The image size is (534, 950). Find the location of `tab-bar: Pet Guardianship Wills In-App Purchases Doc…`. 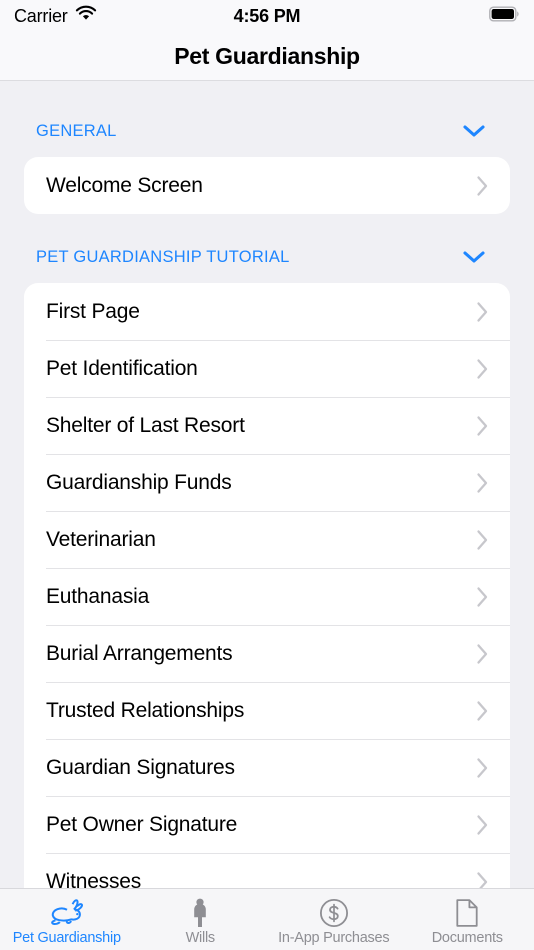

tab-bar: Pet Guardianship Wills In-App Purchases Doc… is located at coordinates (267, 919).